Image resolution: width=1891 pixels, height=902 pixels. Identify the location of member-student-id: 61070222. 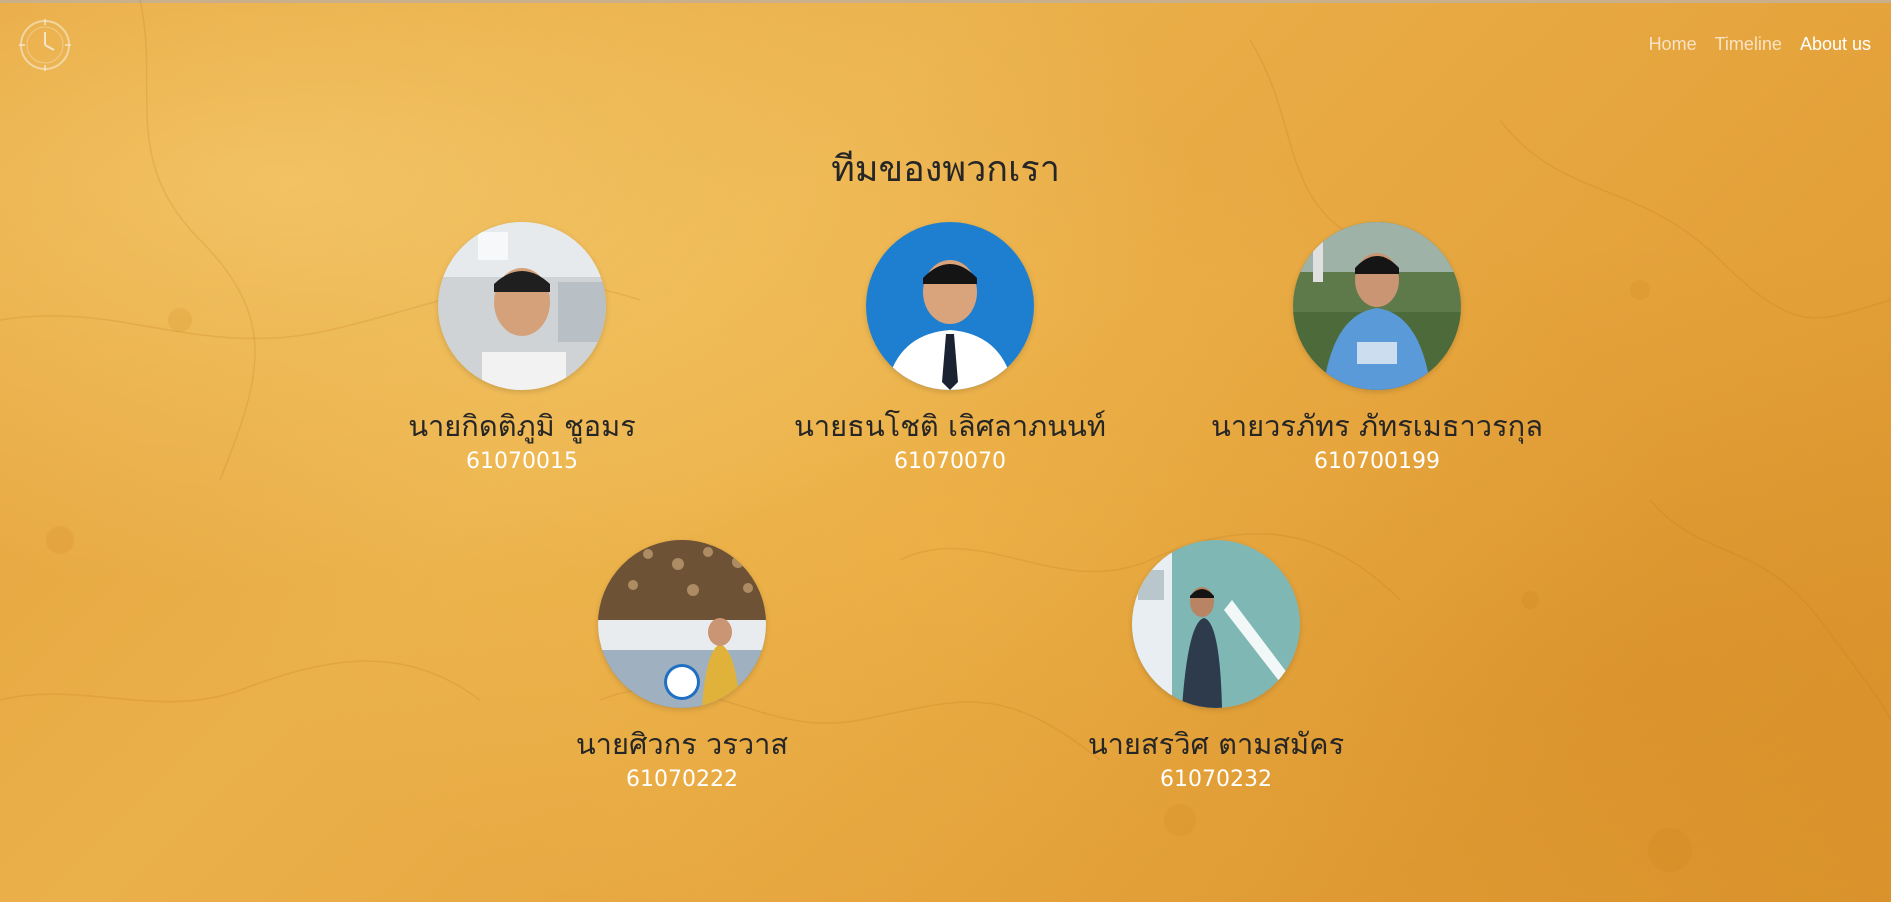
(682, 779).